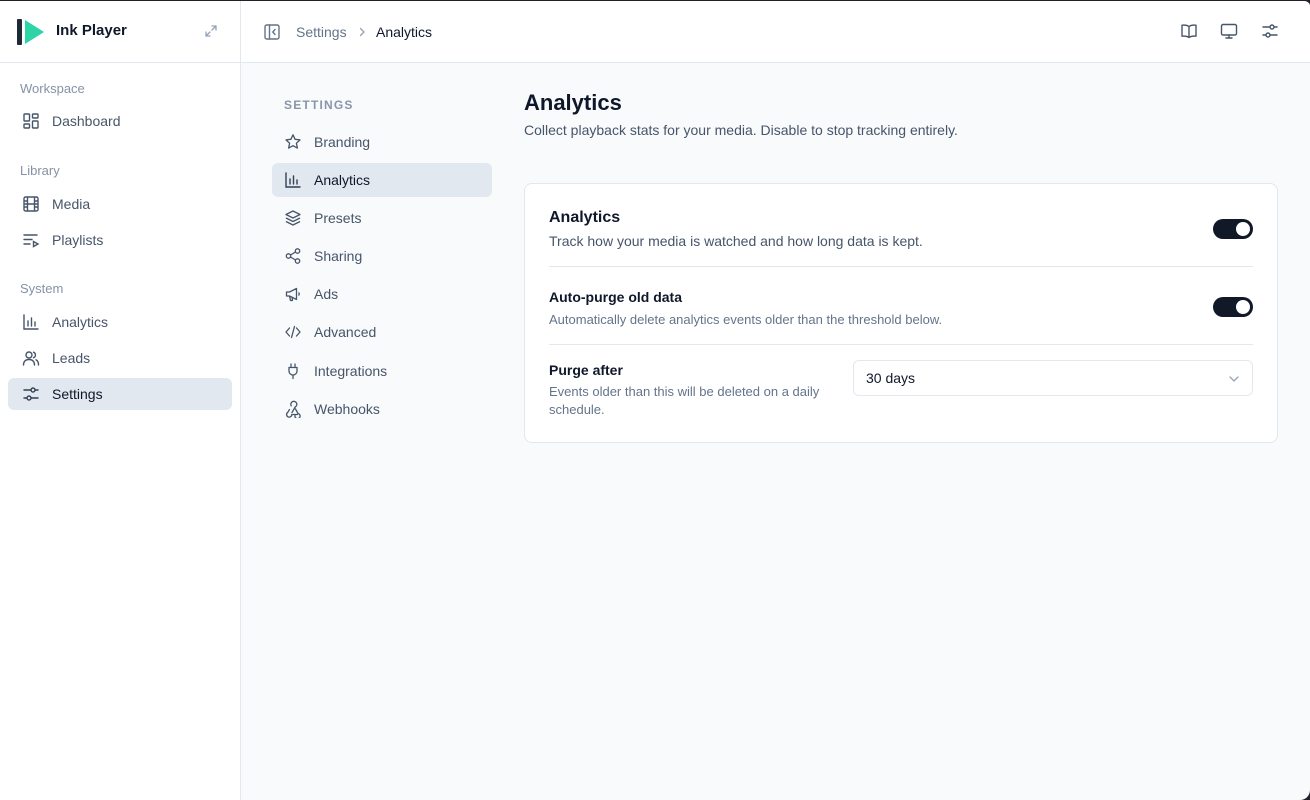 This screenshot has height=800, width=1310. I want to click on monitor-icon, so click(1229, 31).